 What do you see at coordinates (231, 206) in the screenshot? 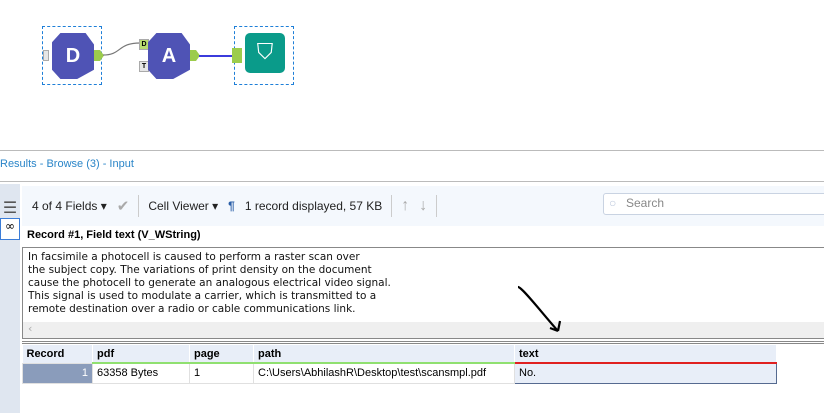
I see `pilcrow-icon: ¶` at bounding box center [231, 206].